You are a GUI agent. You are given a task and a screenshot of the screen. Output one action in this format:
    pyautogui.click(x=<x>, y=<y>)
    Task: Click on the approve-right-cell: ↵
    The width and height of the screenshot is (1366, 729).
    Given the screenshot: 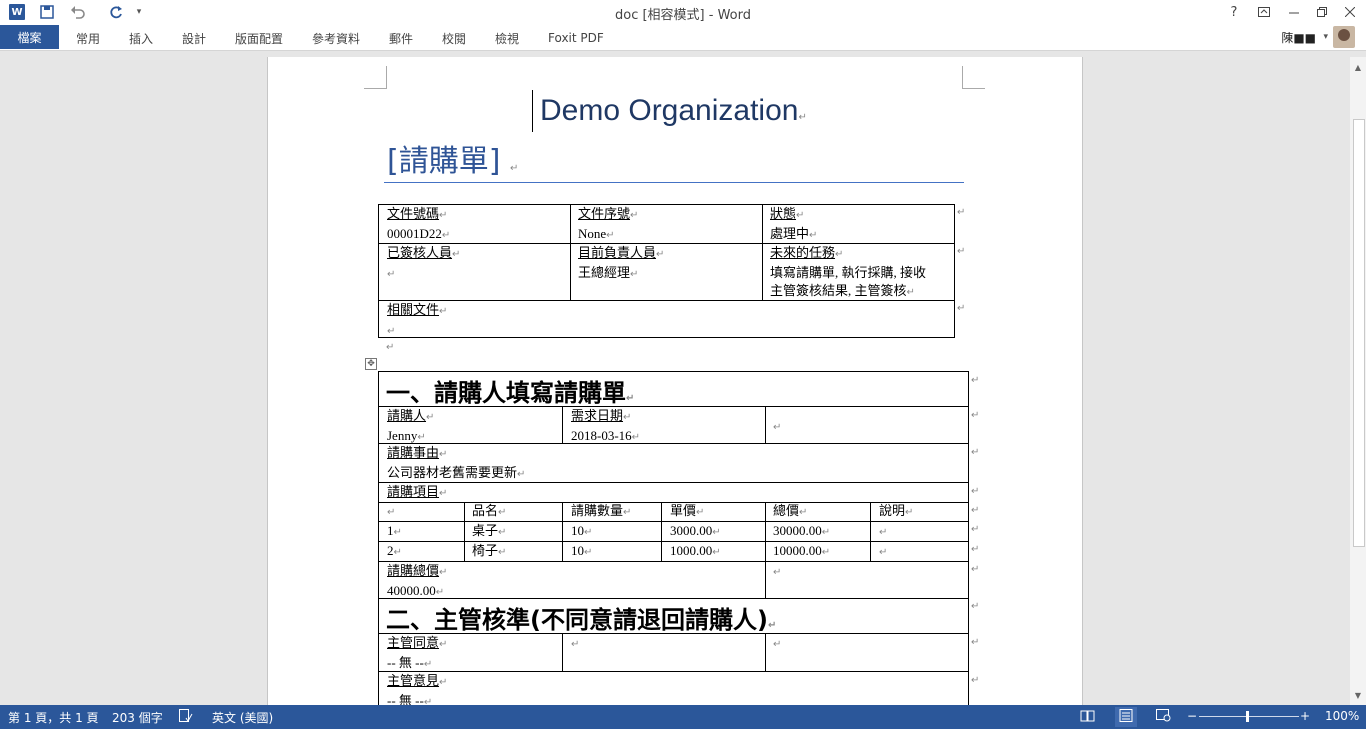 What is the action you would take?
    pyautogui.click(x=777, y=644)
    